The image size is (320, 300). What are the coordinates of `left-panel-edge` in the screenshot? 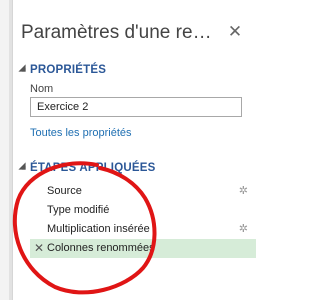 It's located at (6, 150).